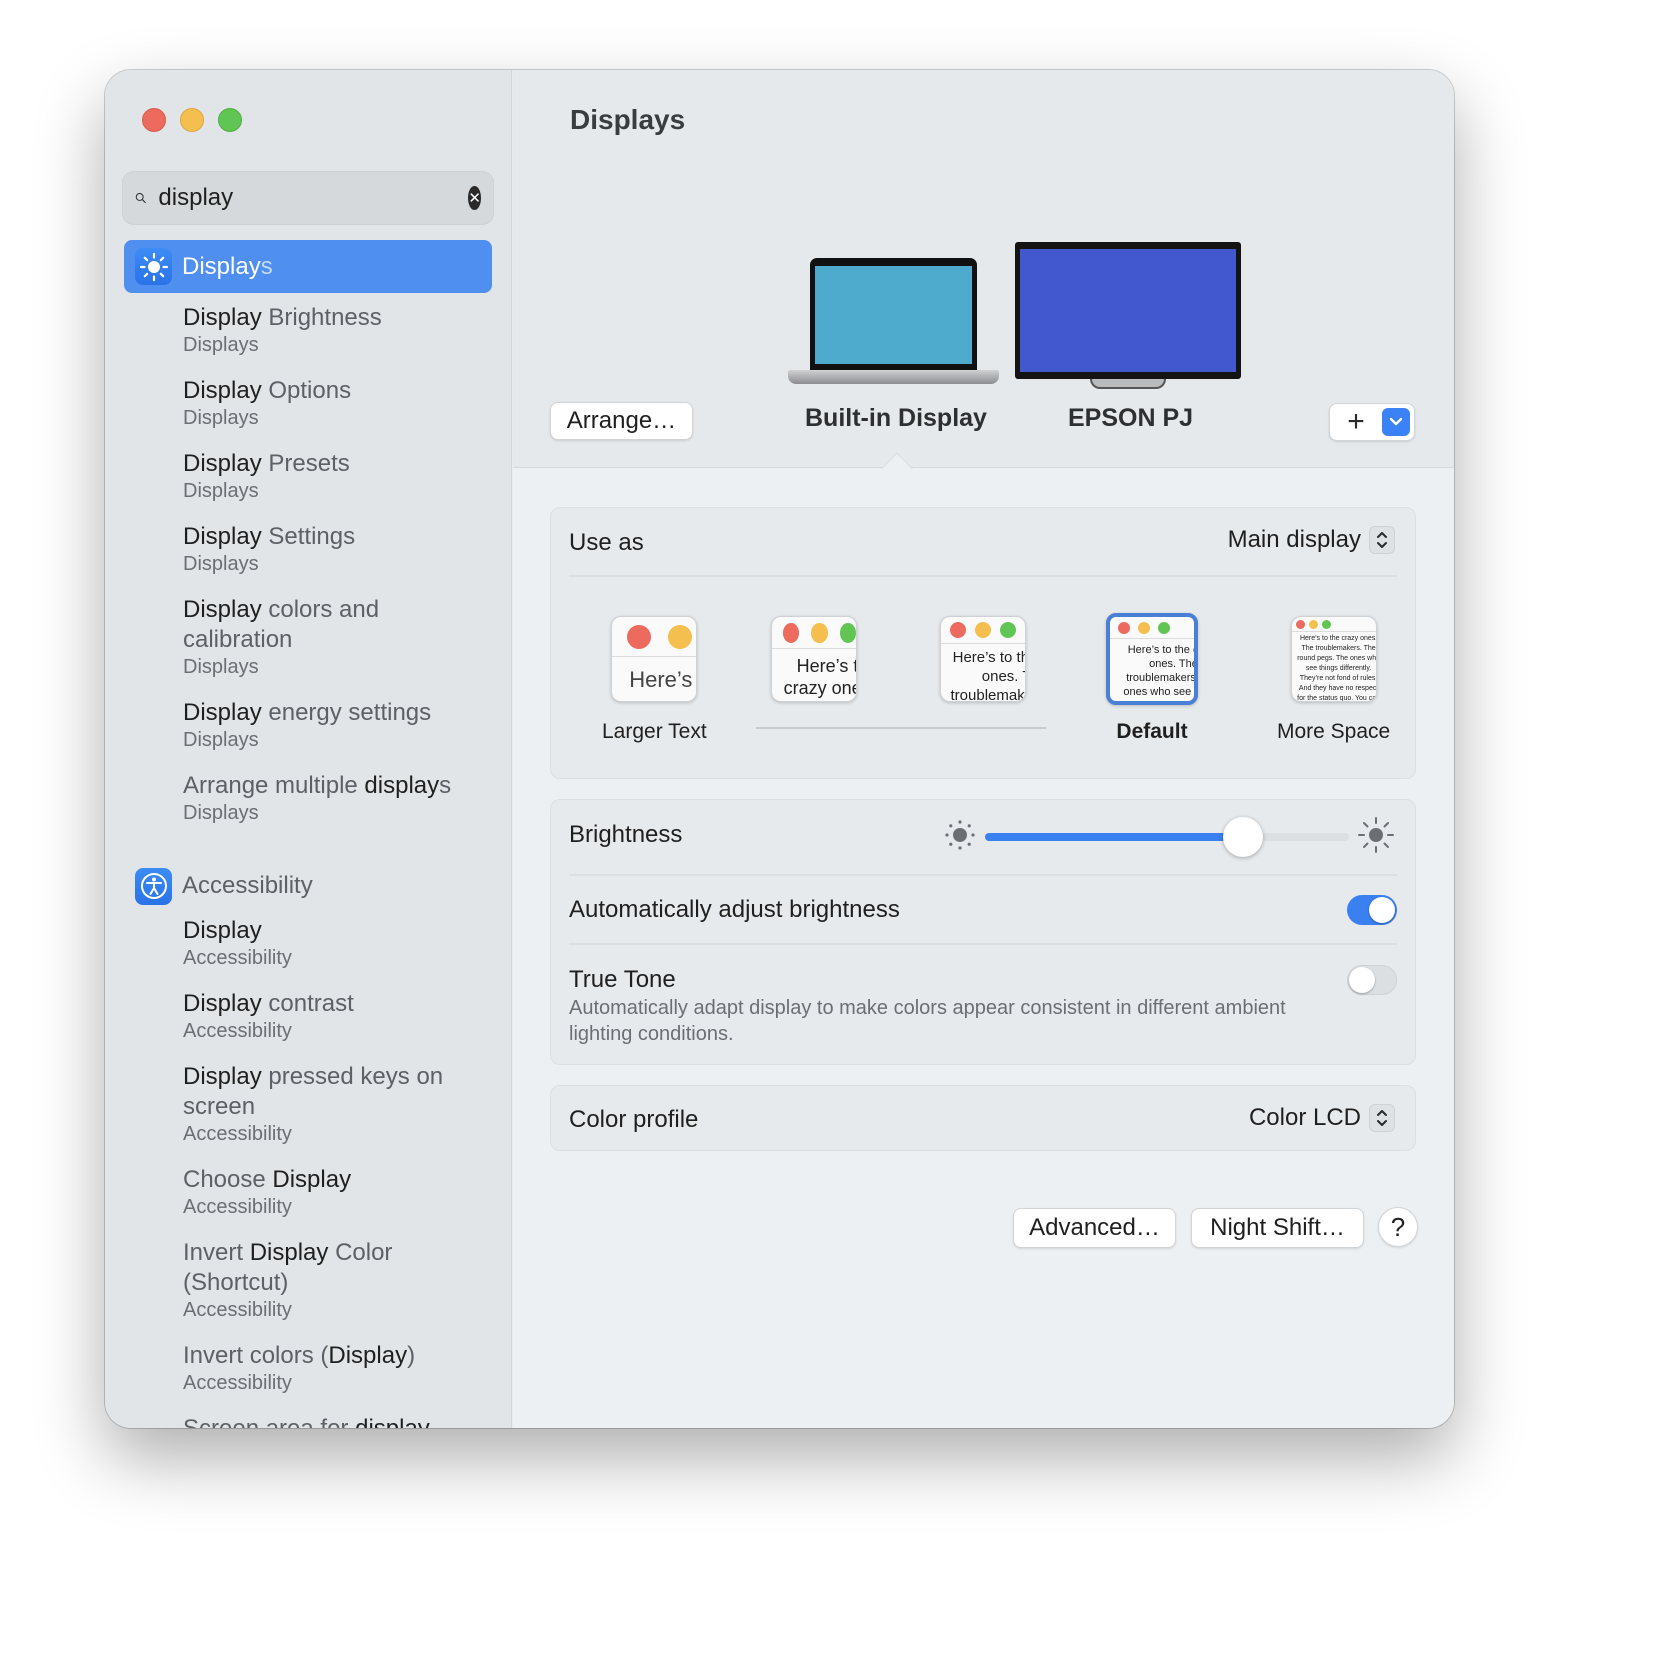  Describe the element at coordinates (1376, 835) in the screenshot. I see `brightness-high-icon` at that location.